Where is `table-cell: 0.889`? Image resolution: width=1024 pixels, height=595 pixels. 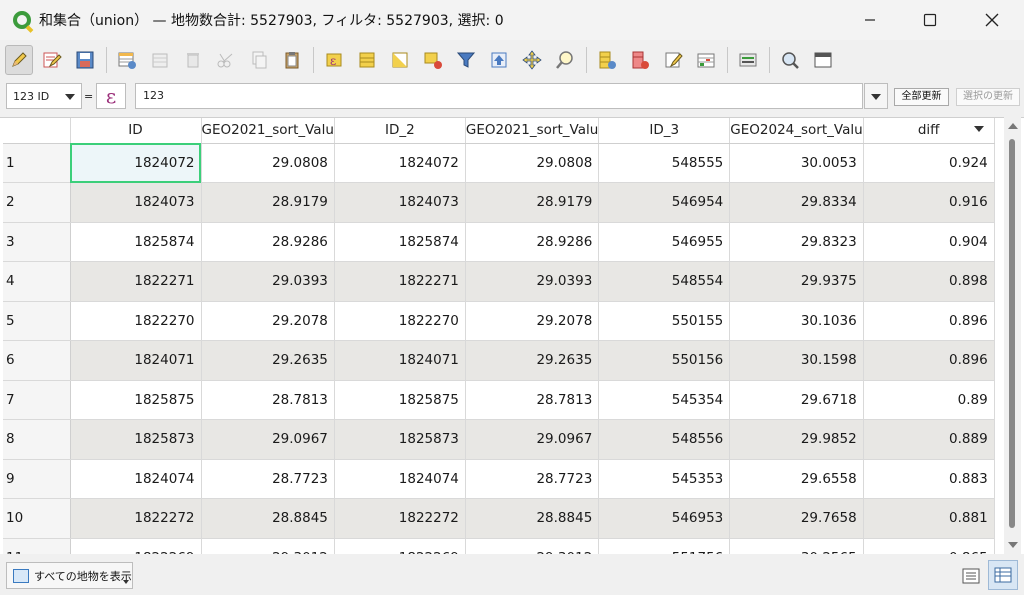
table-cell: 0.889 is located at coordinates (929, 439).